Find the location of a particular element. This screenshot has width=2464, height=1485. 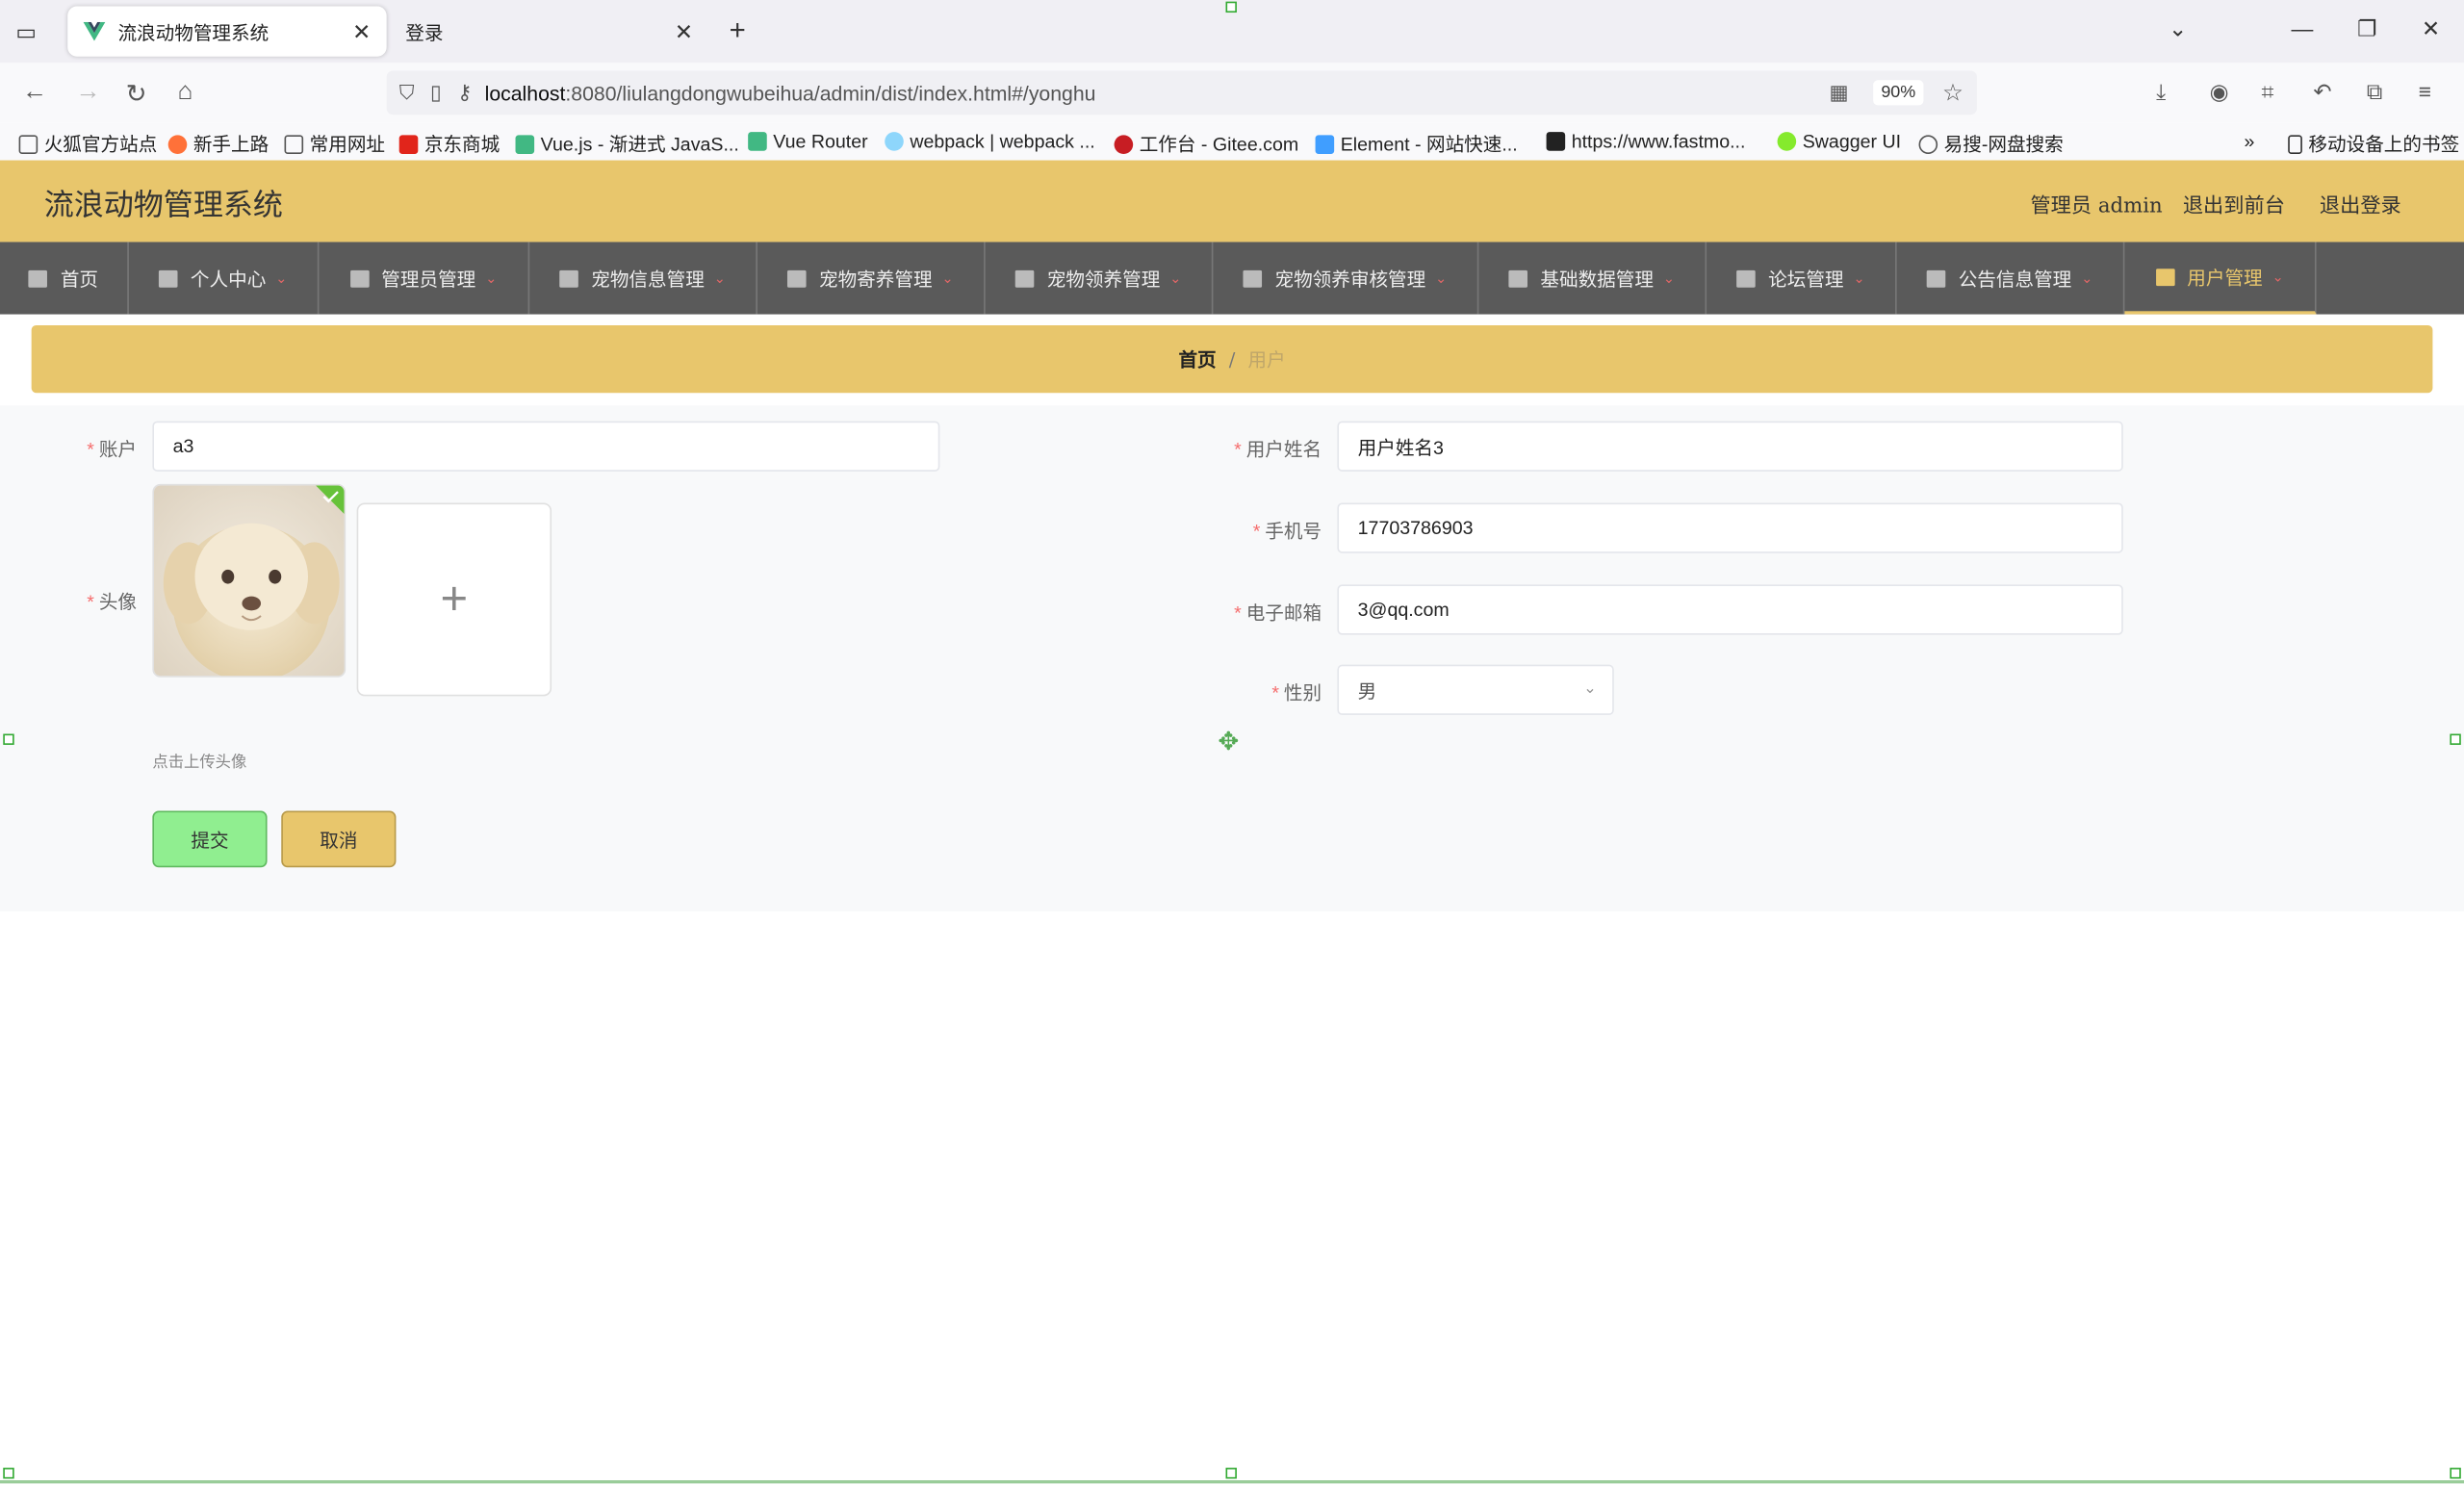

avatar-label: * 头像 is located at coordinates (112, 601).